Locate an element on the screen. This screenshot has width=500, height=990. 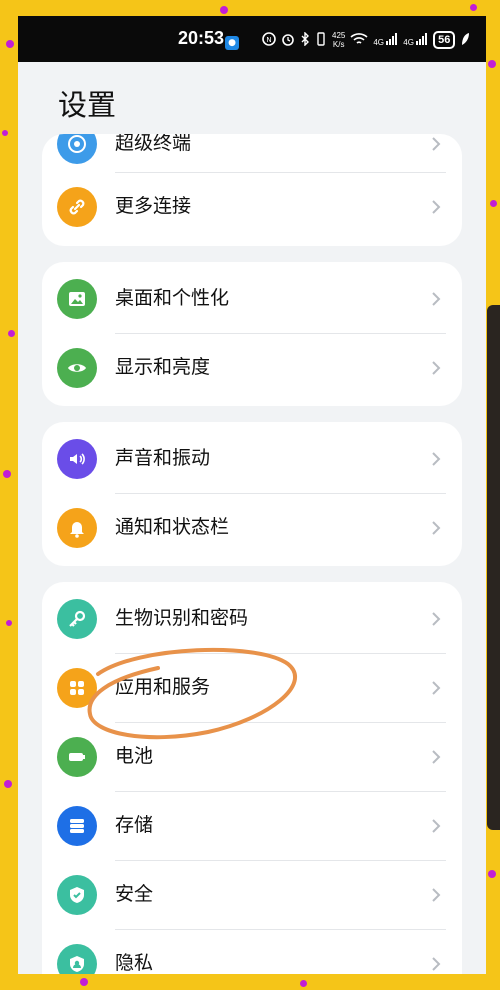
settings-group-connectivity: 超级终端 更多连接 is located at coordinates (252, 190).